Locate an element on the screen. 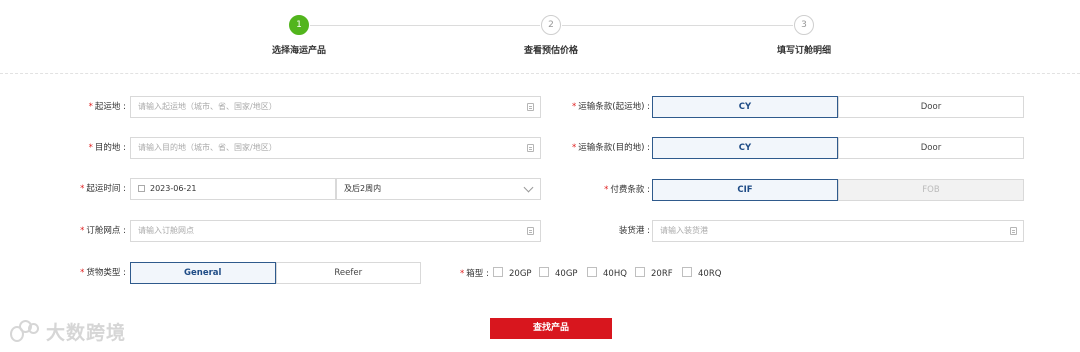 This screenshot has height=352, width=1080. box-40rq-checkbox: 40RQ is located at coordinates (701, 274).